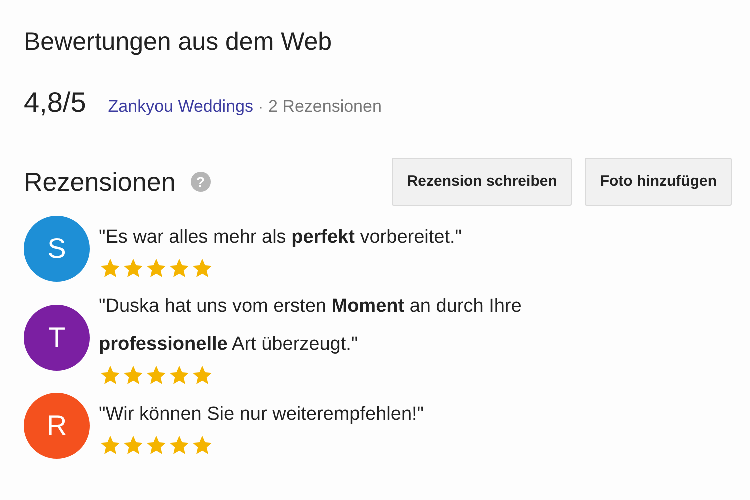 This screenshot has width=750, height=500. I want to click on section-title: Bewertungen aus dem Web, so click(178, 42).